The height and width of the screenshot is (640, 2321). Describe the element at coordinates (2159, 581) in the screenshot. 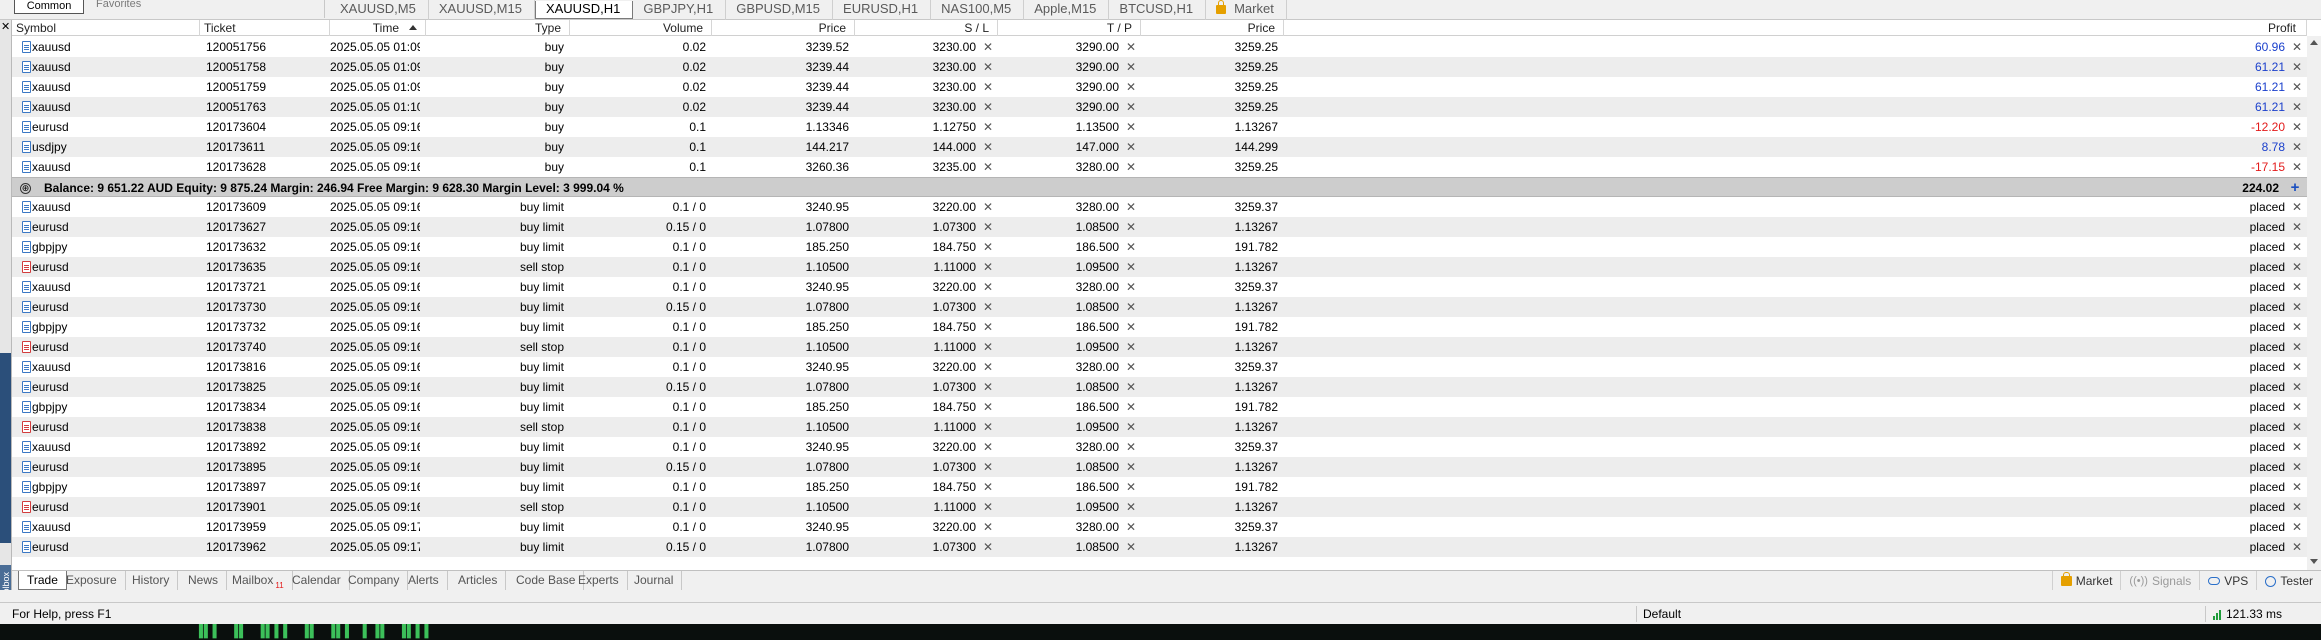

I see `tab-signals: ((•)) Signals` at that location.